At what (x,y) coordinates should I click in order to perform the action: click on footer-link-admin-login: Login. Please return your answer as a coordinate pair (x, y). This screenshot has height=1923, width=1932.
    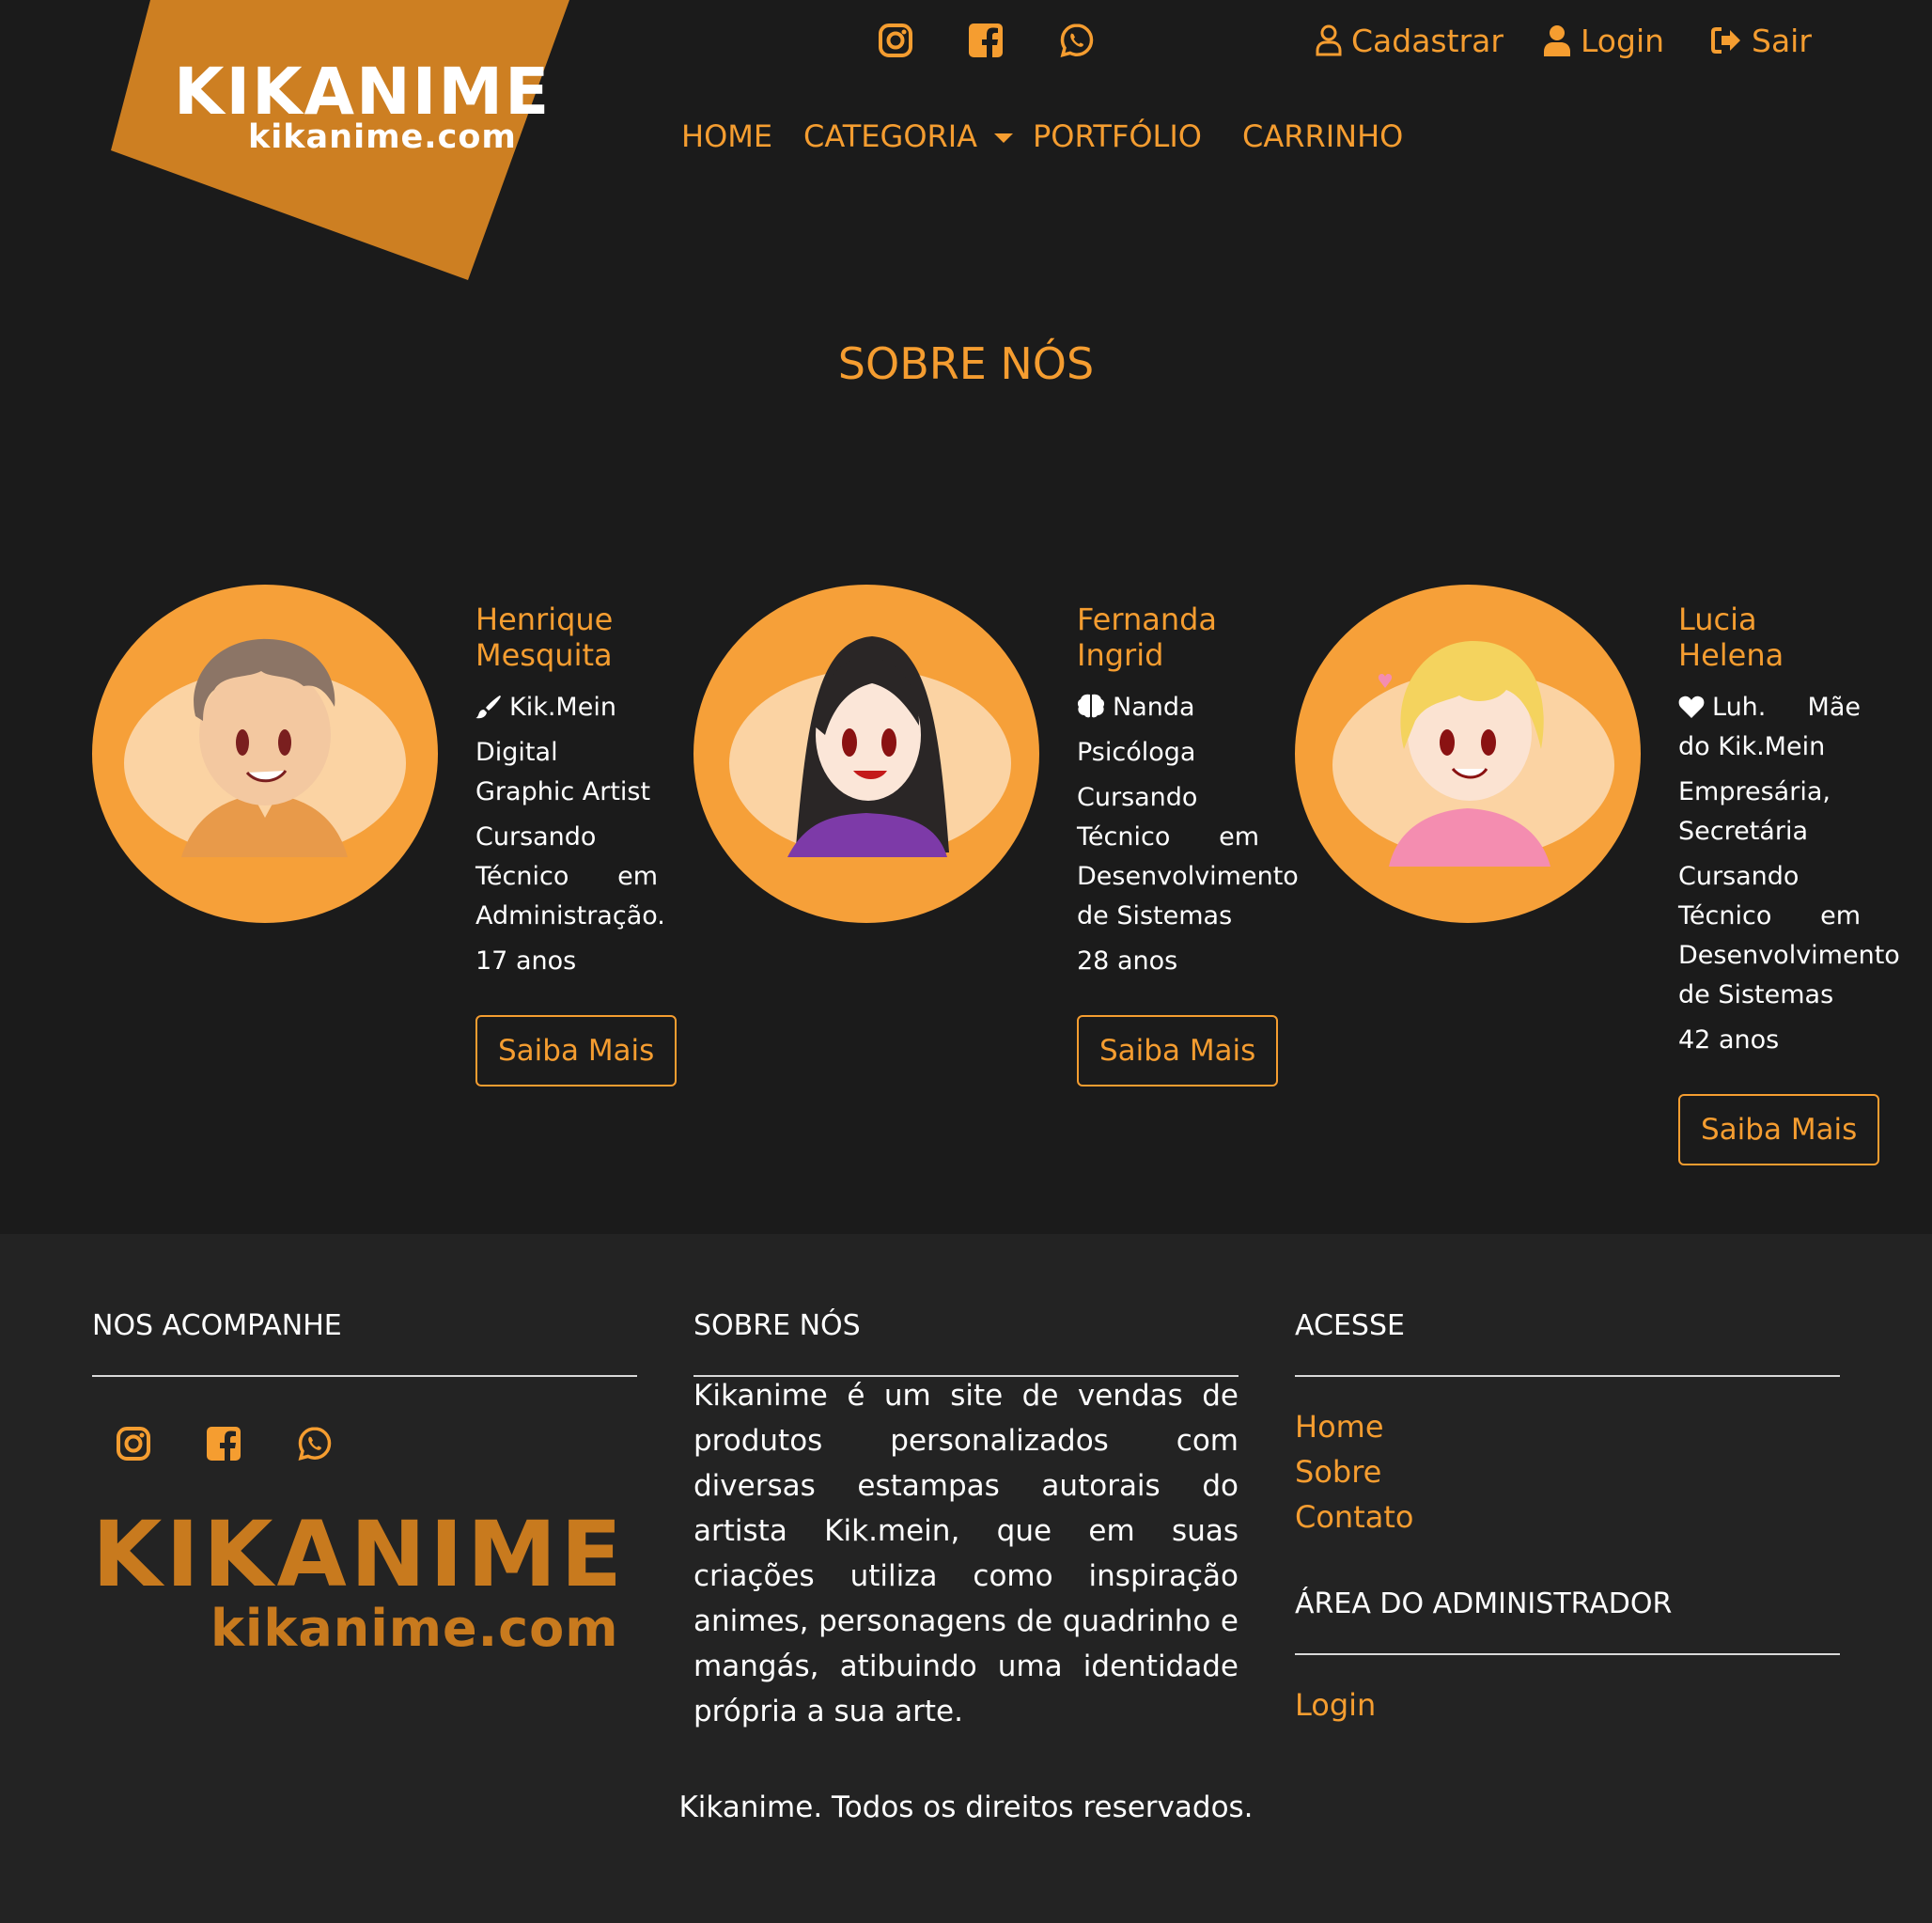
    Looking at the image, I should click on (1335, 1705).